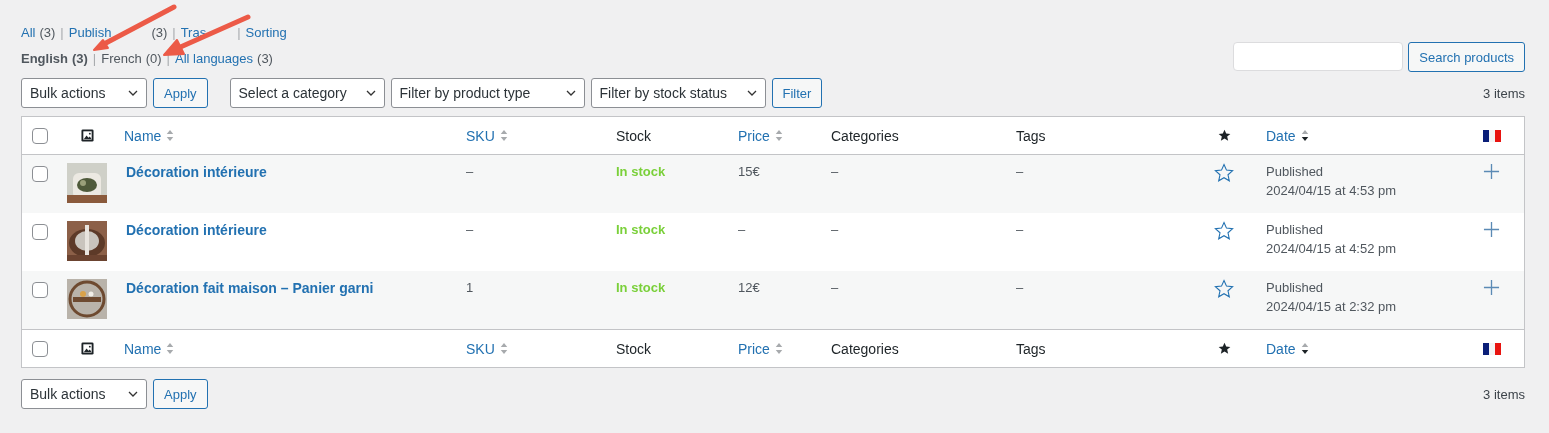 This screenshot has height=433, width=1549. What do you see at coordinates (54, 58) in the screenshot?
I see `language-filter-link: English (3)` at bounding box center [54, 58].